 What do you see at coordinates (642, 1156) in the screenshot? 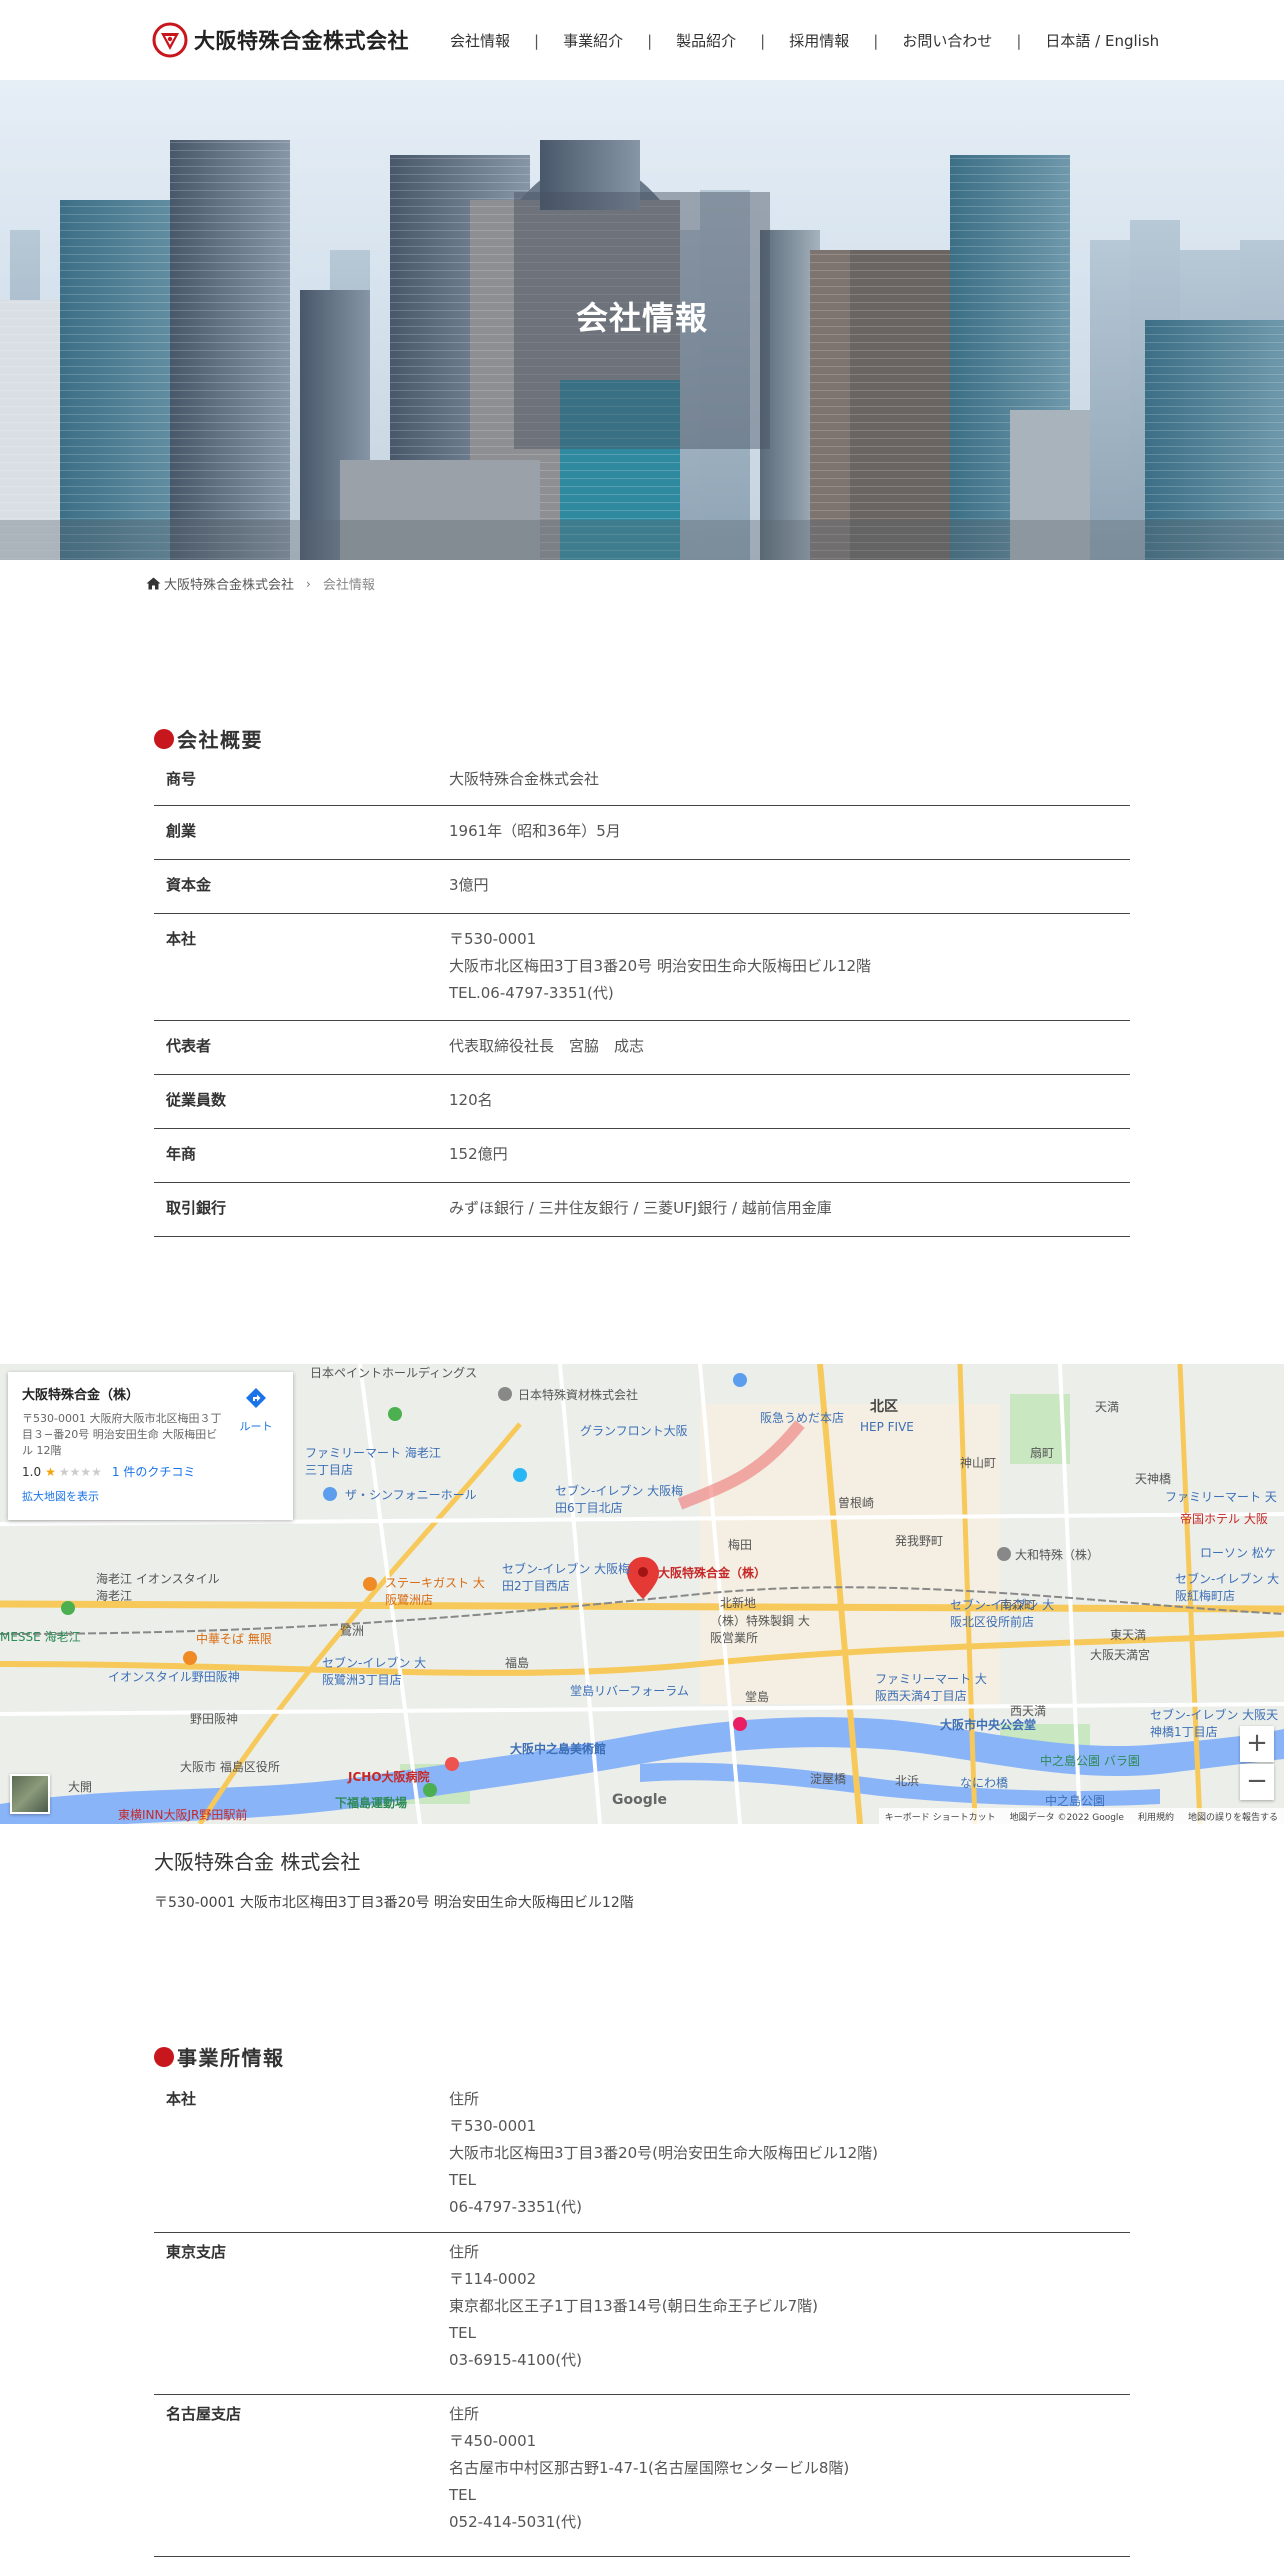
I see `table-row: 年商 152億円` at bounding box center [642, 1156].